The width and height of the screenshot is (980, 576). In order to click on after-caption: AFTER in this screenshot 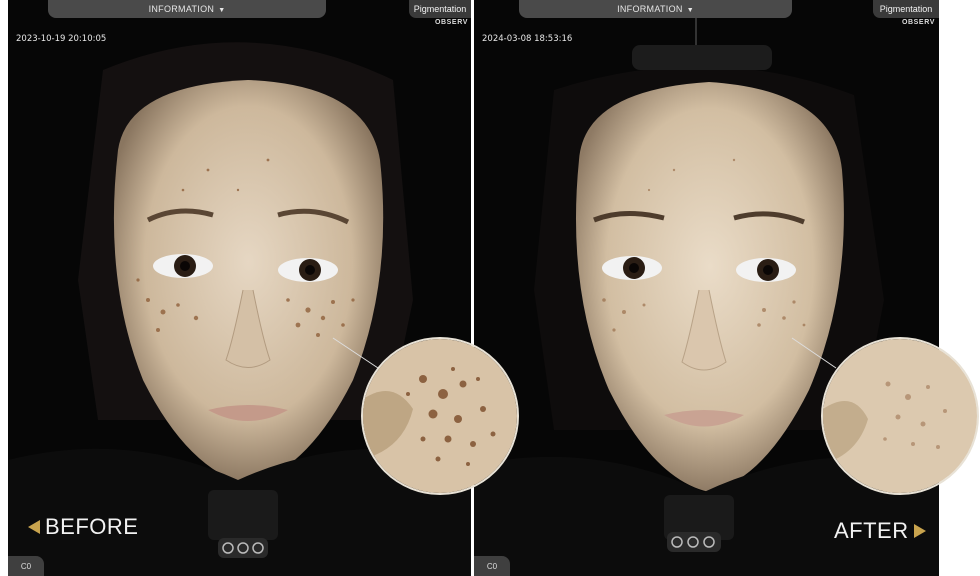, I will do `click(880, 531)`.